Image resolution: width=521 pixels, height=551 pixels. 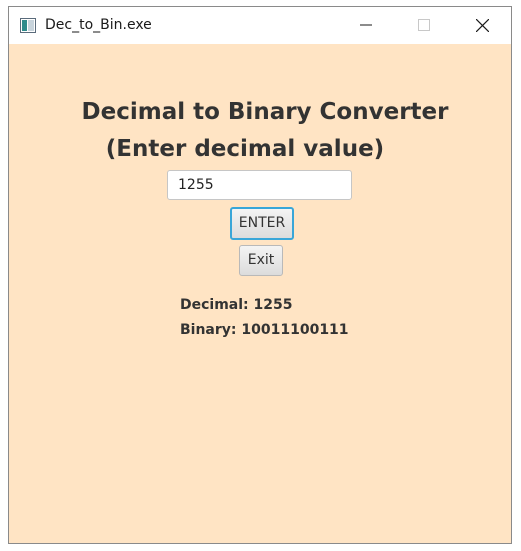 I want to click on binary-result-label: Binary: 10011100111, so click(x=264, y=330).